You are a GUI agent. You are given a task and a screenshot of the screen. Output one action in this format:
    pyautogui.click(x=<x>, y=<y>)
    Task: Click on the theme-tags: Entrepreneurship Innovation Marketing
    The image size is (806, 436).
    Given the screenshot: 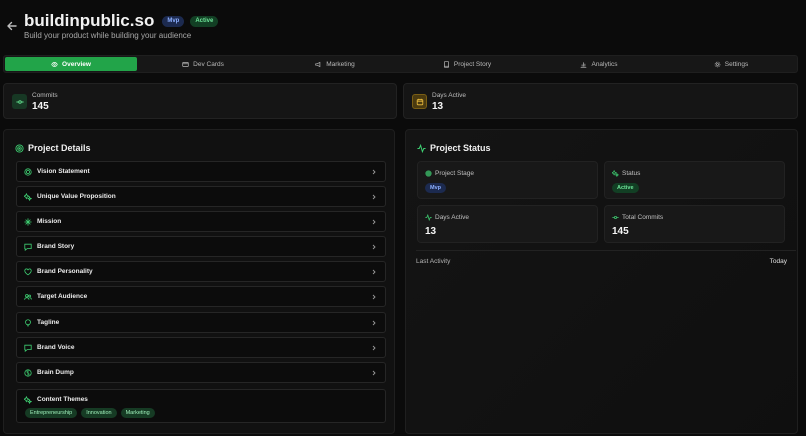 What is the action you would take?
    pyautogui.click(x=90, y=413)
    